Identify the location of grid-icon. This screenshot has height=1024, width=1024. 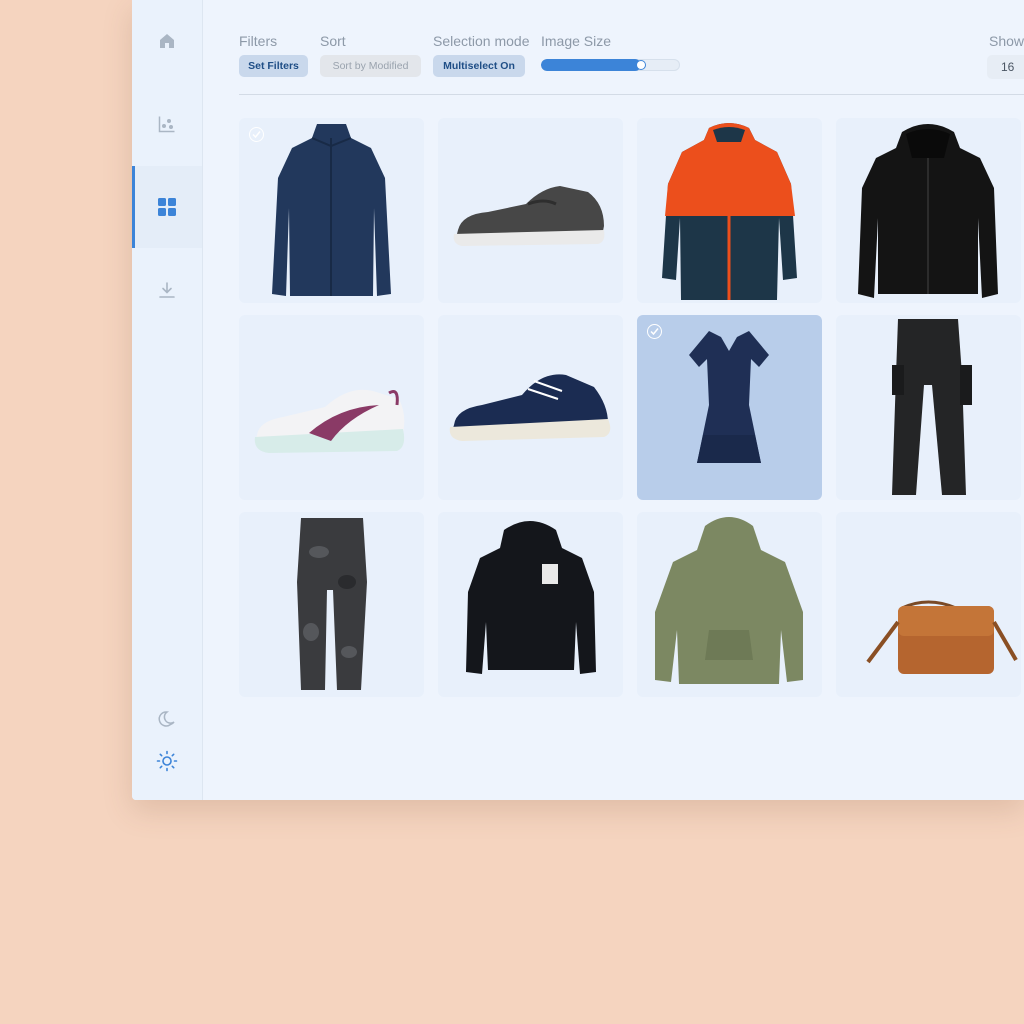
(167, 207).